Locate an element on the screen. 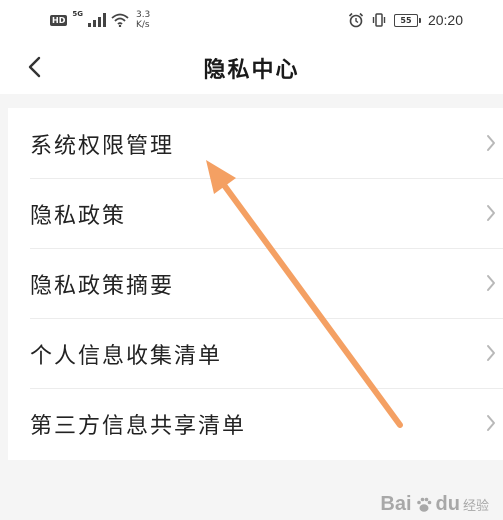 The width and height of the screenshot is (503, 520). watermark-sub: 经验 is located at coordinates (475, 505).